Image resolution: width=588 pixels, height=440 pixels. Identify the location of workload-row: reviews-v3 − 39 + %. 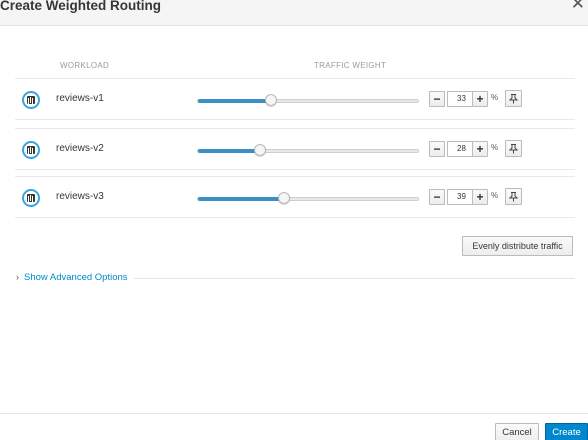
(295, 197).